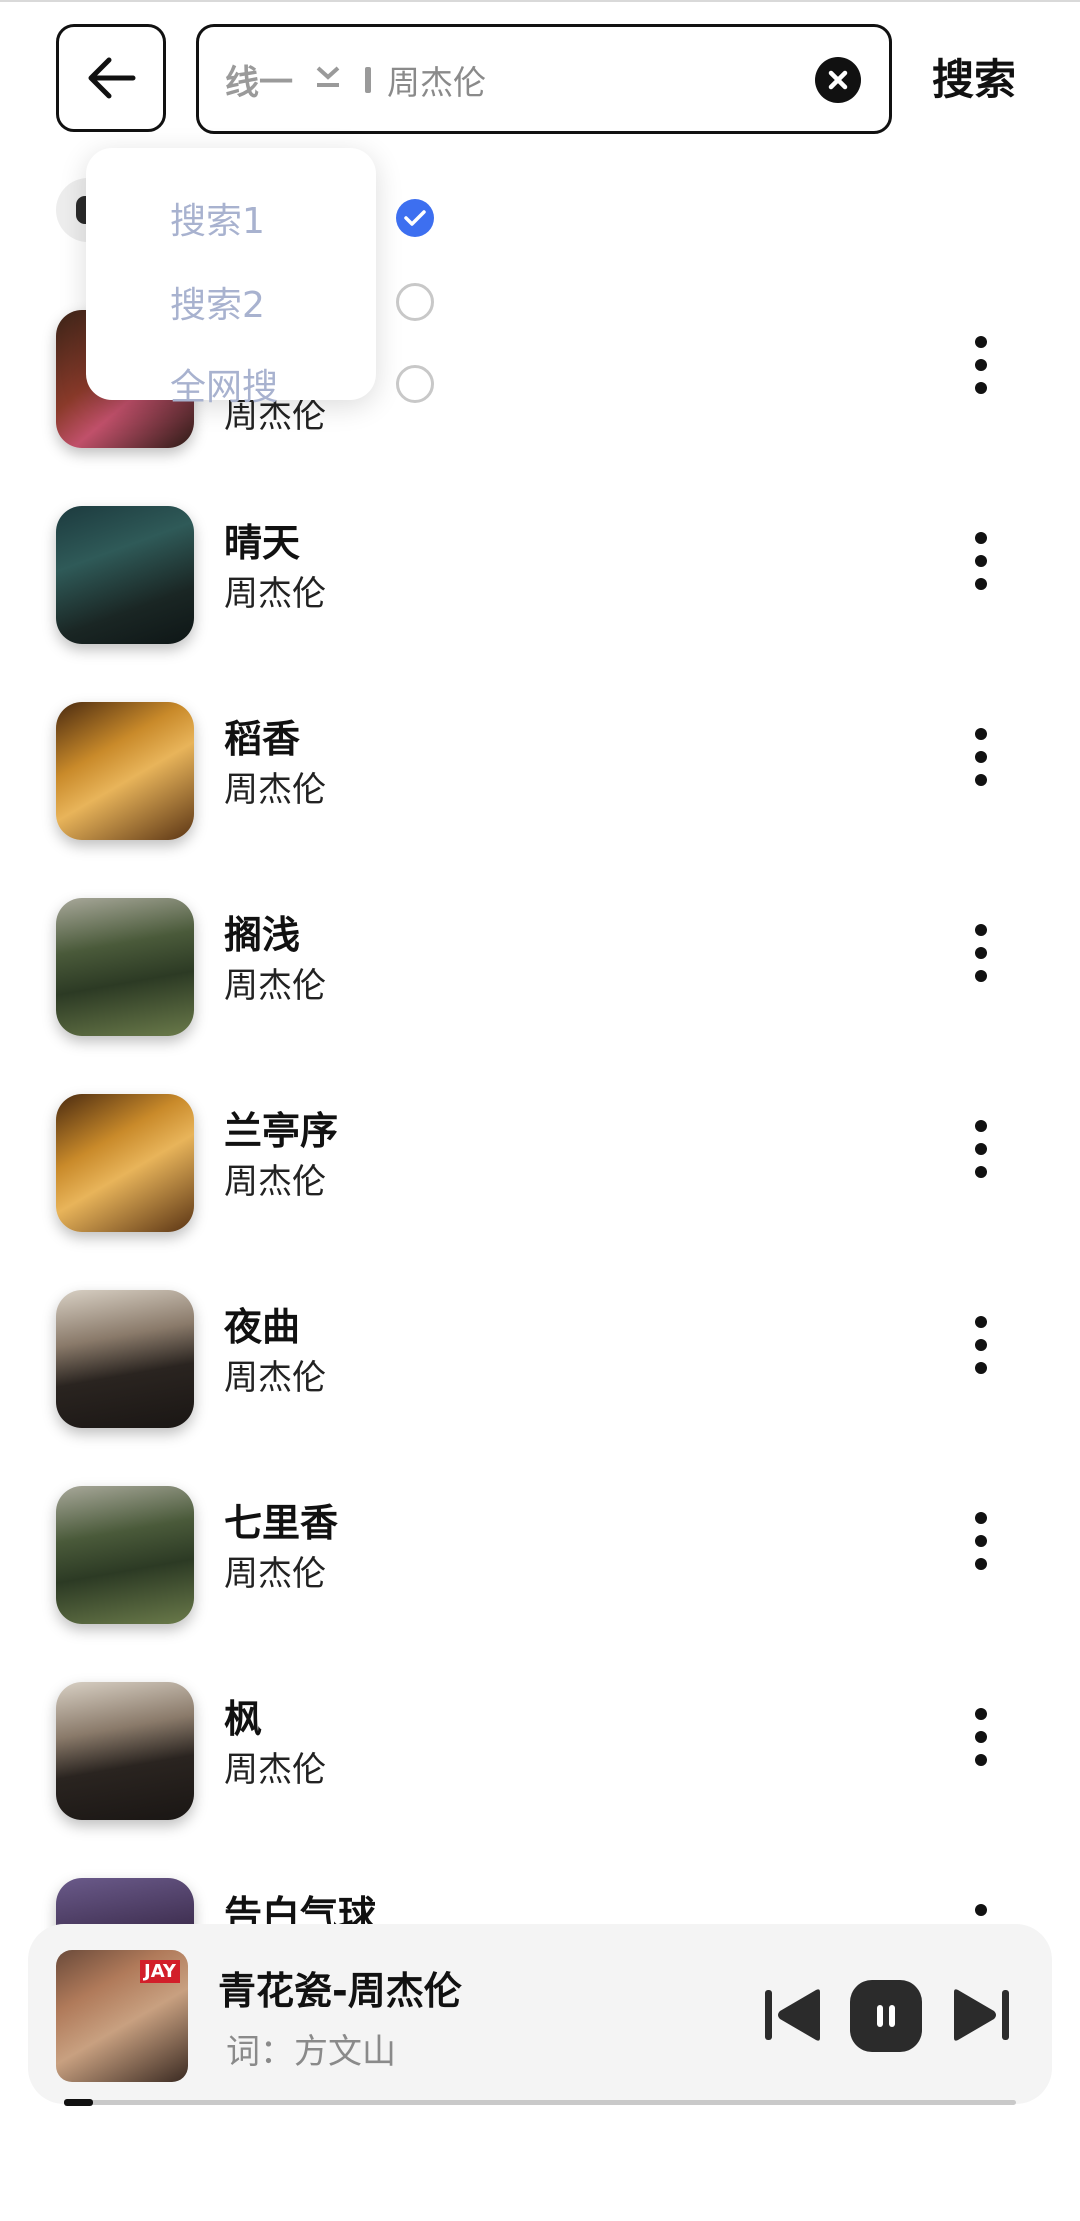  Describe the element at coordinates (540, 1556) in the screenshot. I see `song-row: 七里香 周杰伦` at that location.